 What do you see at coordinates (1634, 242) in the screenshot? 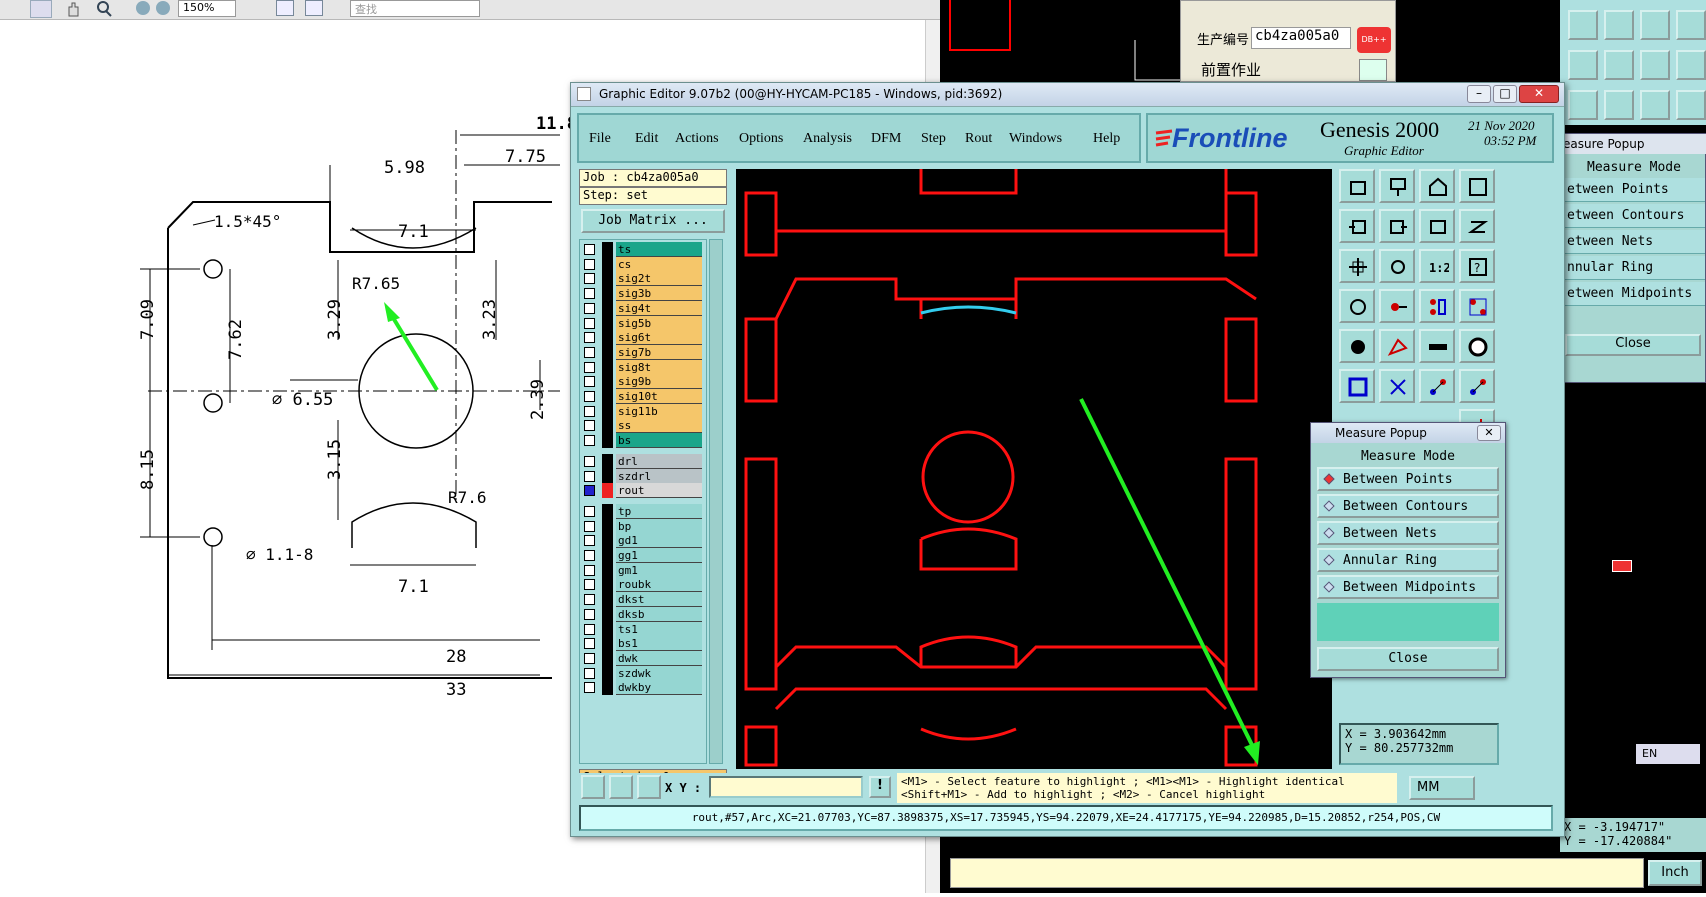
I see `measure-back-opt-3: etween Nets` at bounding box center [1634, 242].